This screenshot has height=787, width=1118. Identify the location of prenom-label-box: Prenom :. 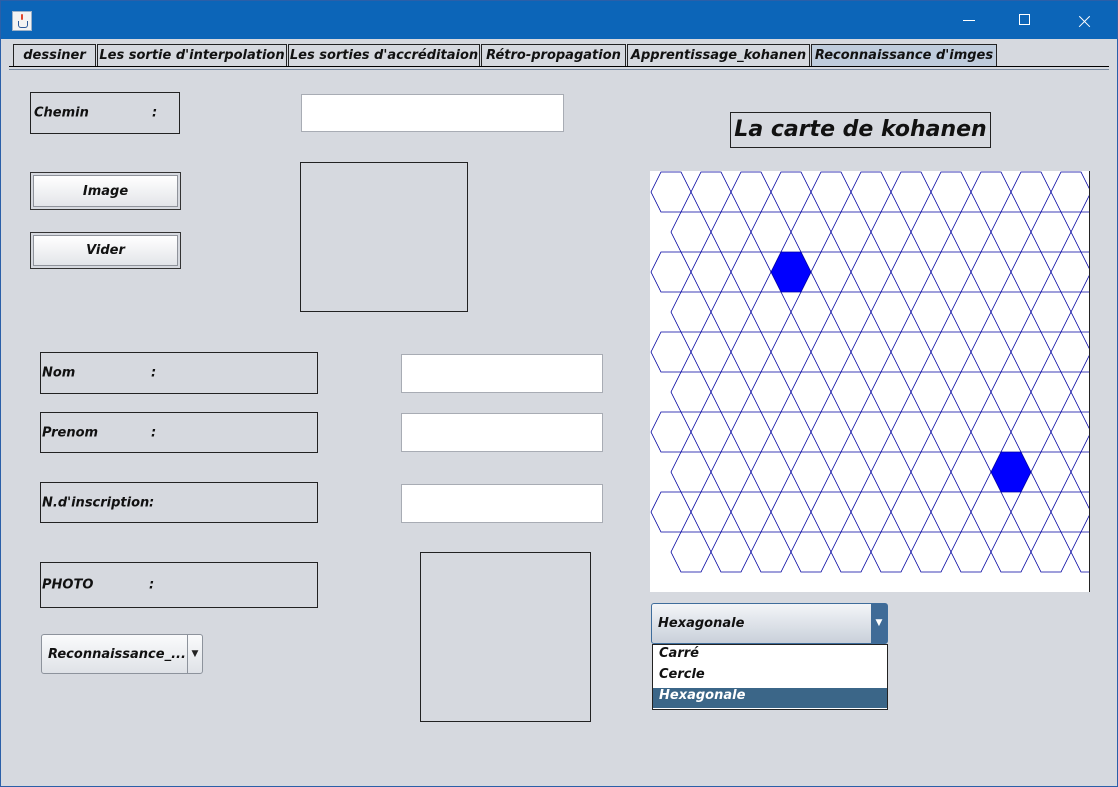
(179, 432).